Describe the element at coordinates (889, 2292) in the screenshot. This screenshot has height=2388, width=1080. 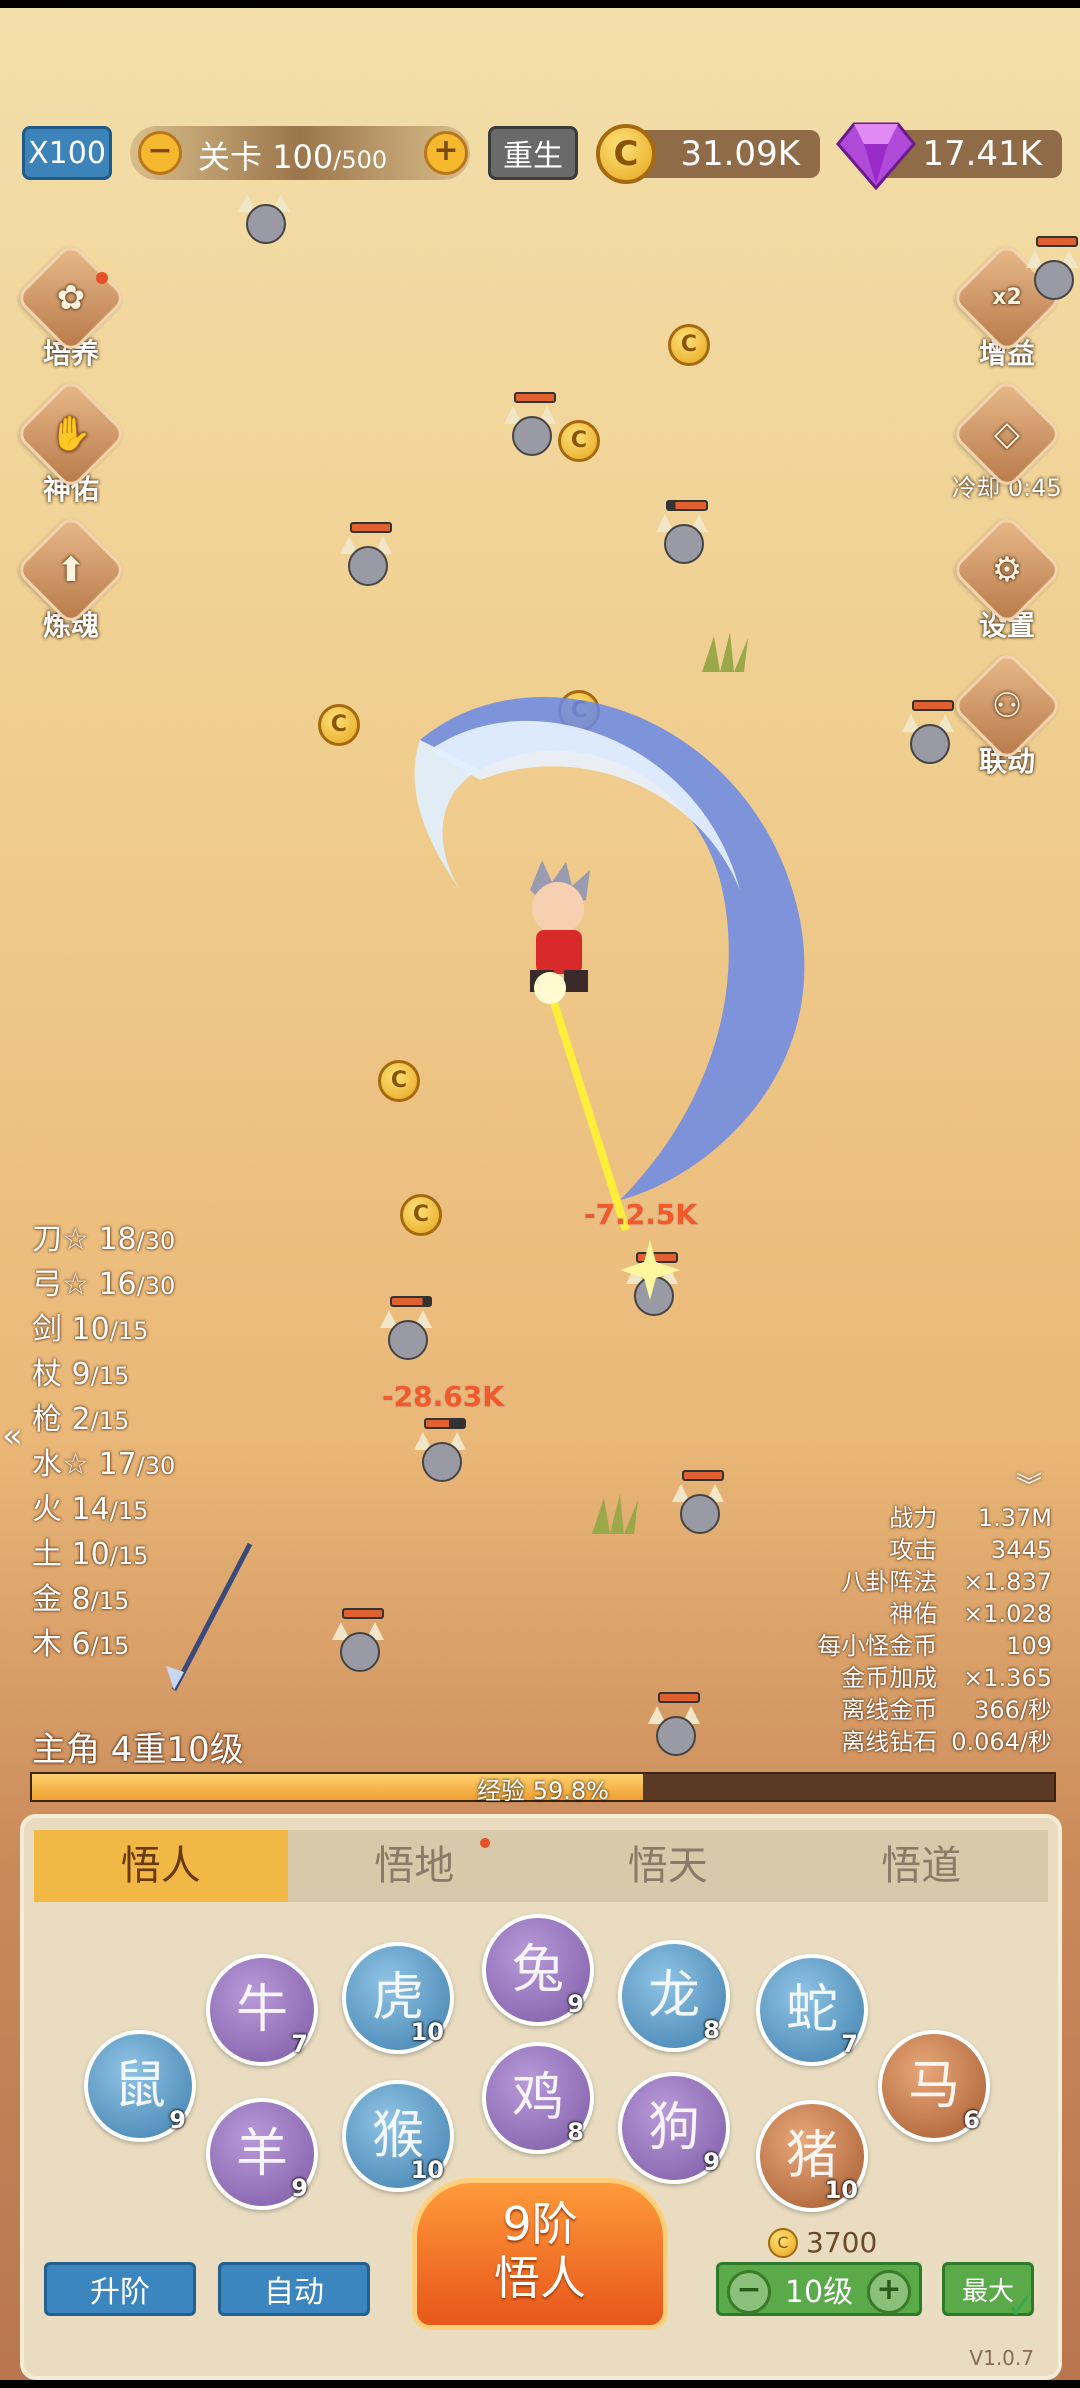
I see `level-plus-button: +` at that location.